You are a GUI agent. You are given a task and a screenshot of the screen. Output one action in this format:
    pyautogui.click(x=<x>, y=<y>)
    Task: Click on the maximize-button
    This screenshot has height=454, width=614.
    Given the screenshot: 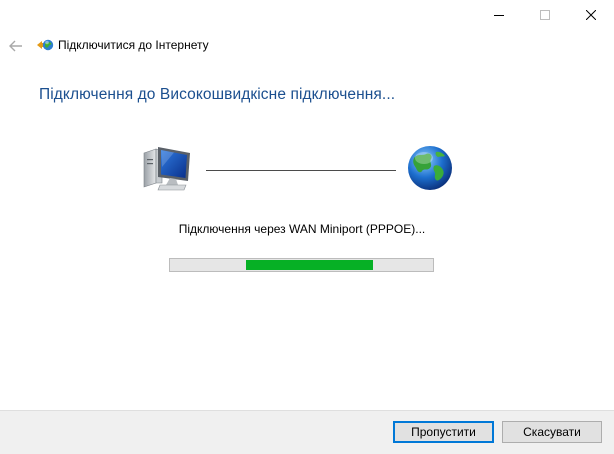 What is the action you would take?
    pyautogui.click(x=545, y=15)
    